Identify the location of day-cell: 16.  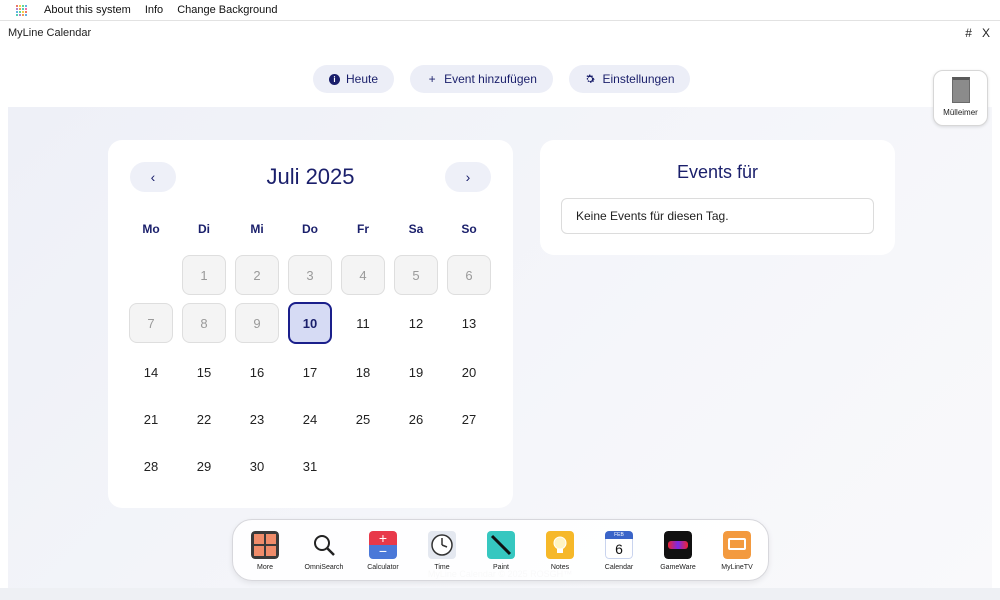
(257, 372).